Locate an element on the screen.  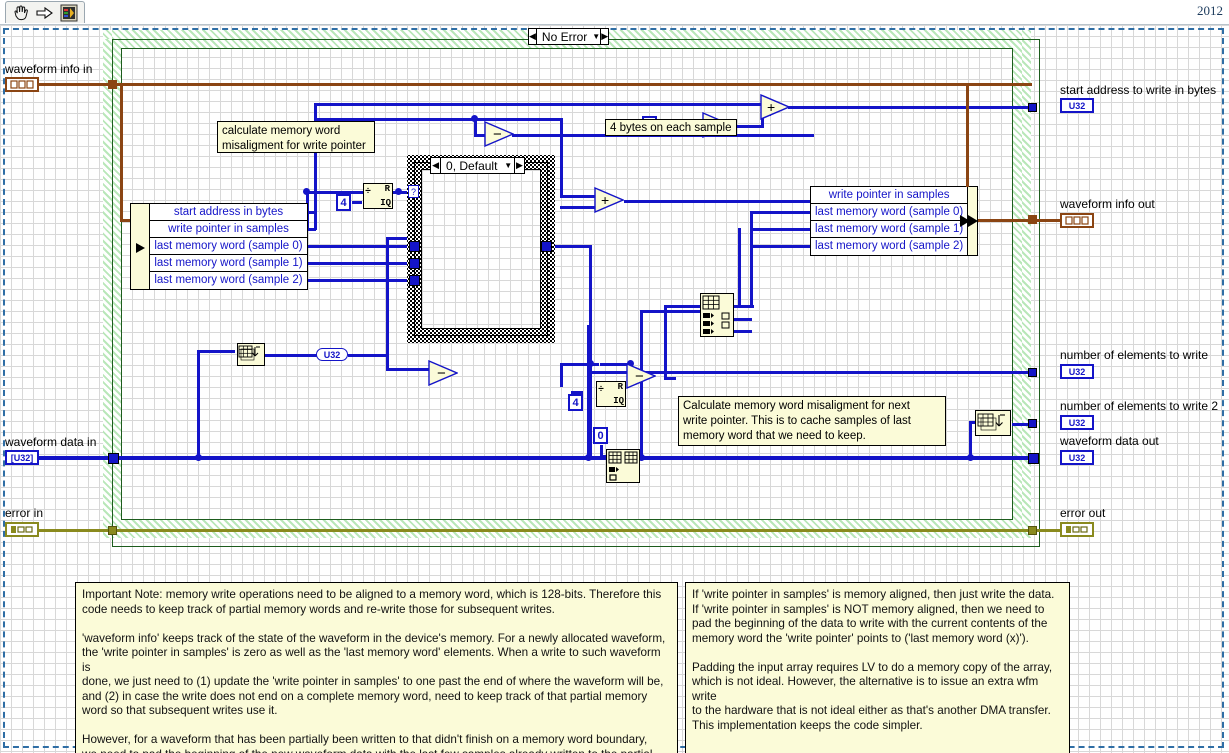
wire-add-out is located at coordinates (880, 107).